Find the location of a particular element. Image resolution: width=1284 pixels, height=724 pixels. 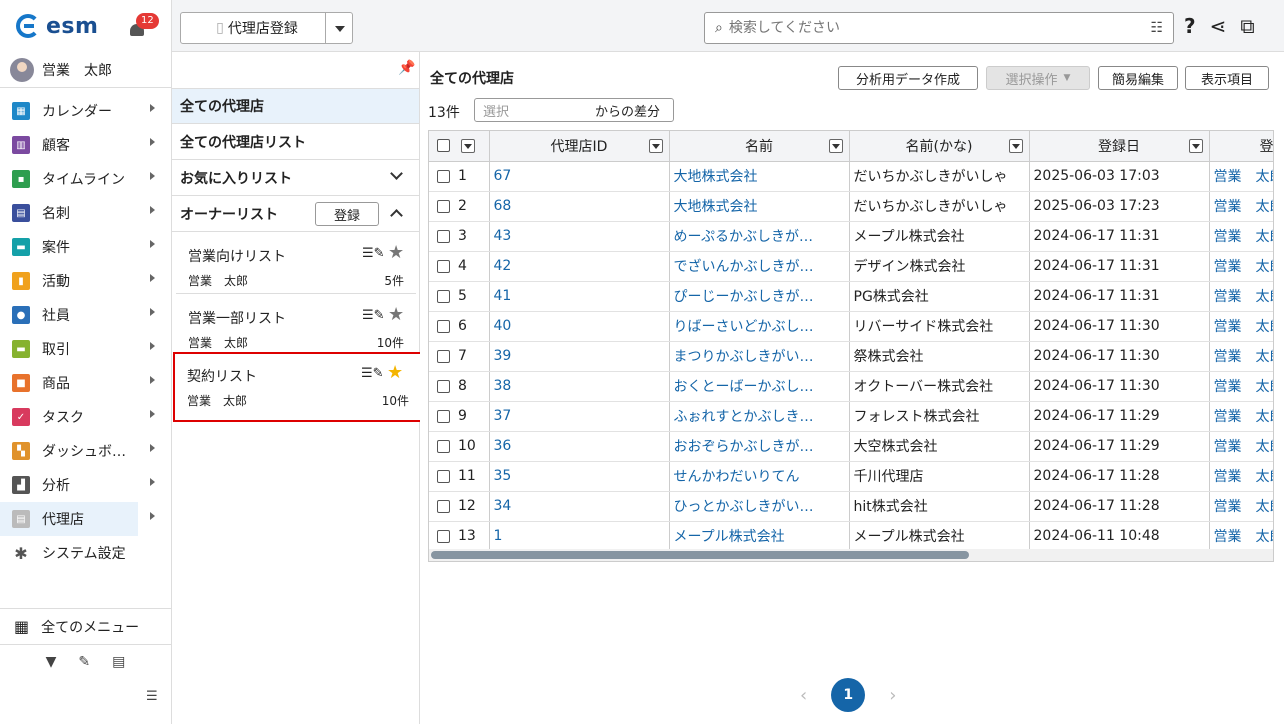

agency-id-link: 39 is located at coordinates (579, 356).